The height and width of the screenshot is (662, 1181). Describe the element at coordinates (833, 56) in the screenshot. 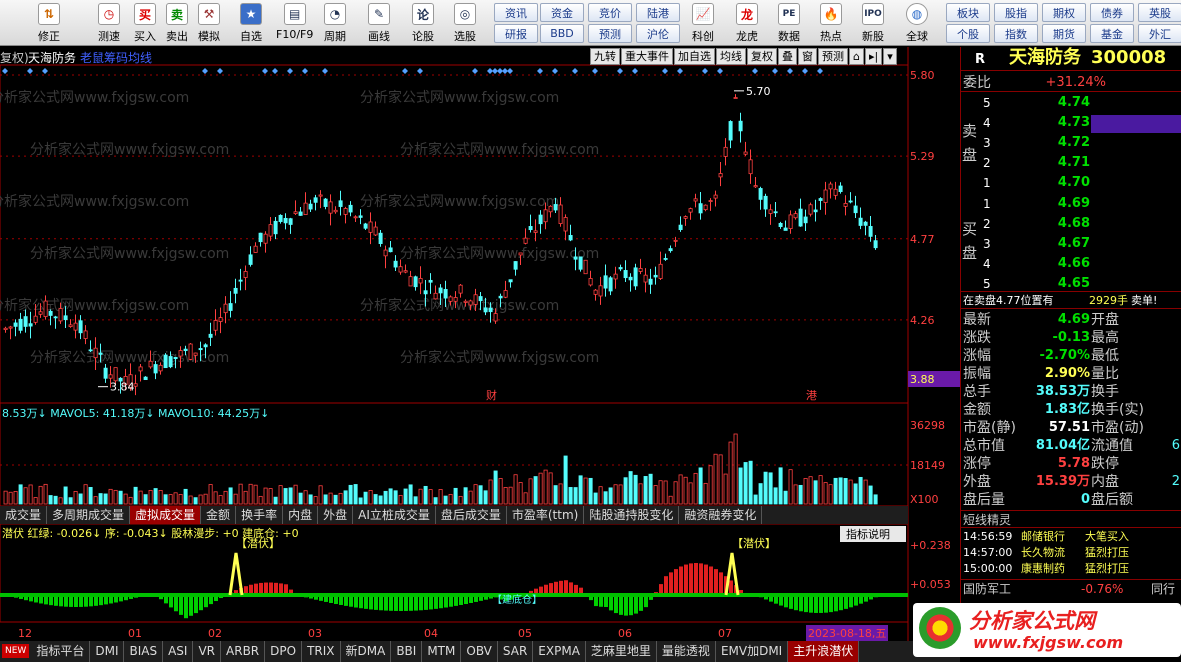

I see `signal-tab-7: 预测` at that location.